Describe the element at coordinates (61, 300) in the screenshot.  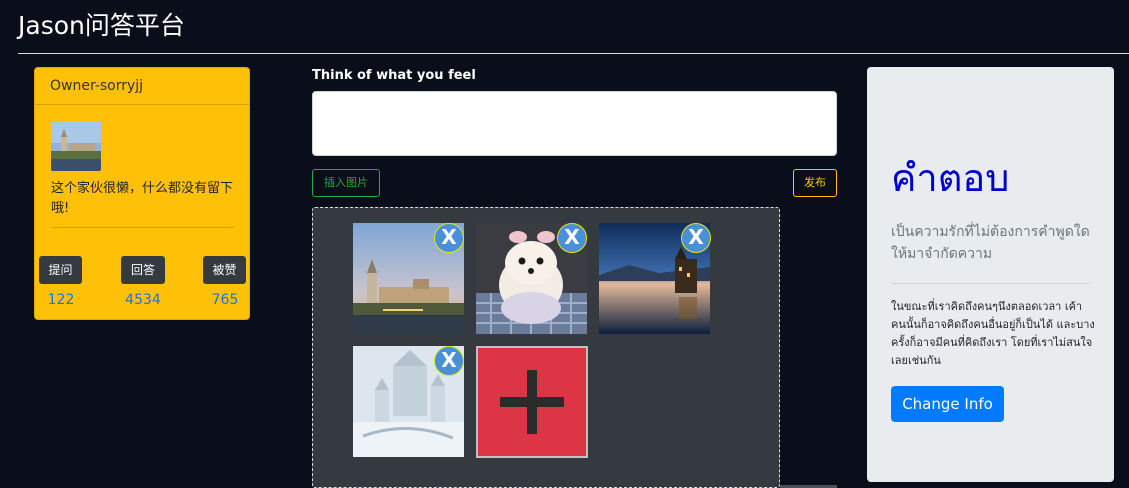
I see `questions-count: 122` at that location.